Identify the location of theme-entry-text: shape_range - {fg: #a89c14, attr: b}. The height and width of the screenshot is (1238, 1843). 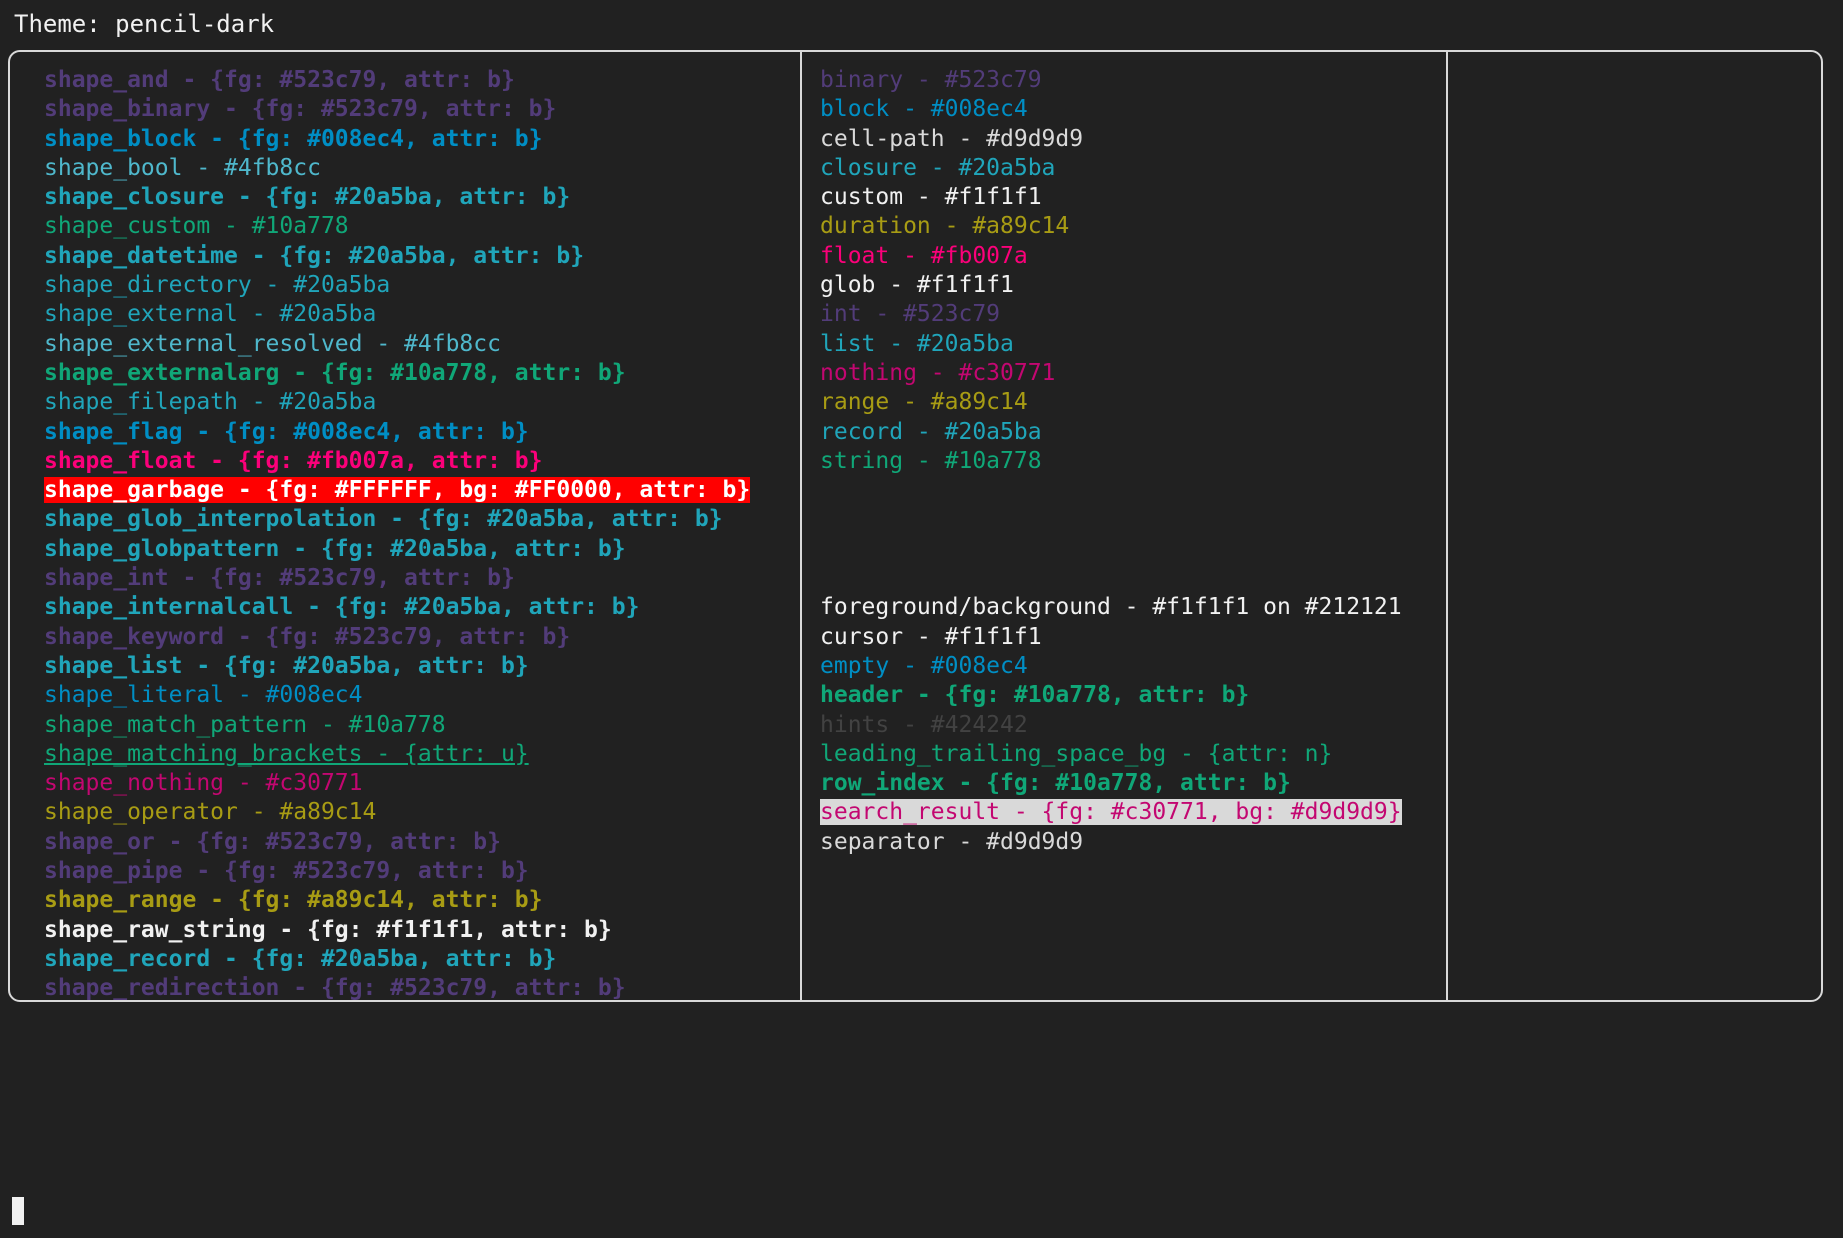
(293, 900).